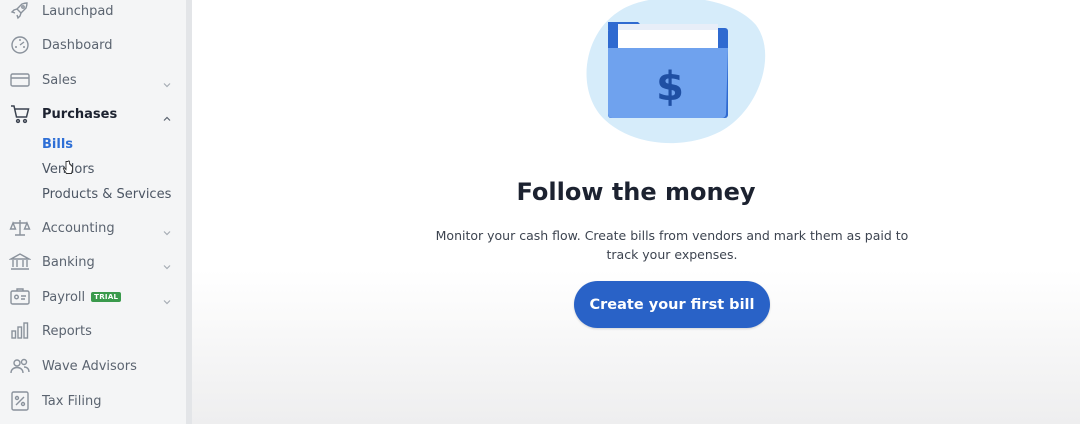  Describe the element at coordinates (82, 297) in the screenshot. I see `sidebar-item-label: Payroll TRIAL` at that location.